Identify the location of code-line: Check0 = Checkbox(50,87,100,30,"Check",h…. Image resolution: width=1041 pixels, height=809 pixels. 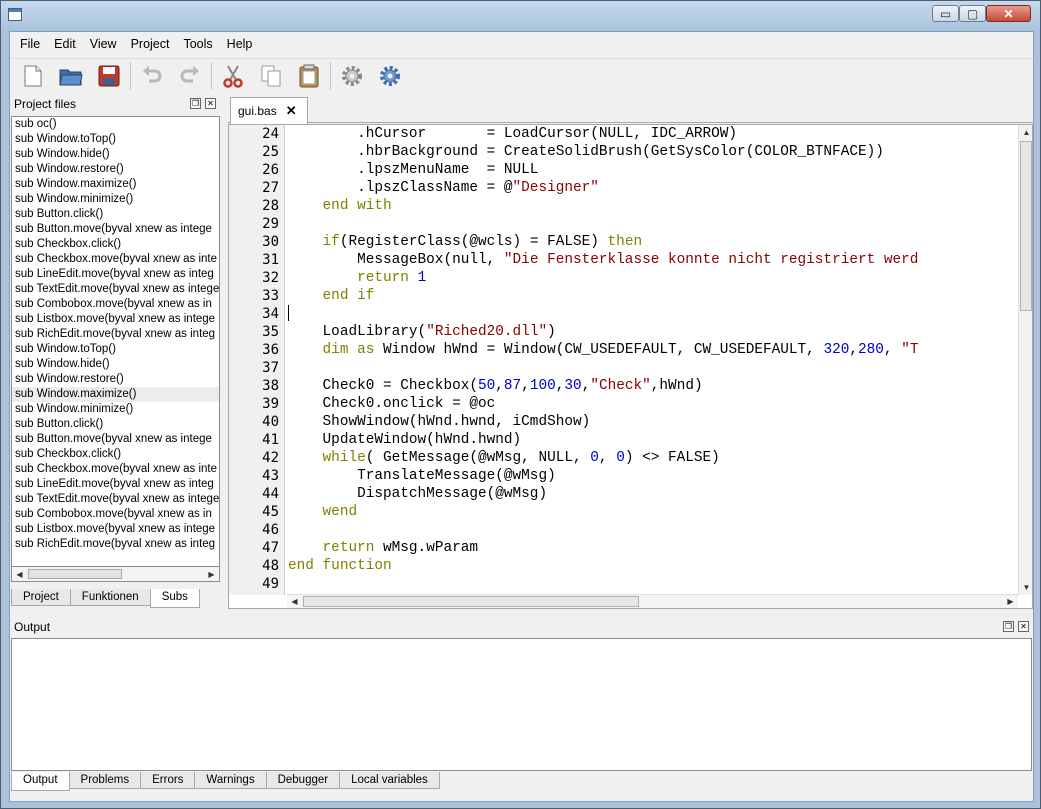
(653, 386).